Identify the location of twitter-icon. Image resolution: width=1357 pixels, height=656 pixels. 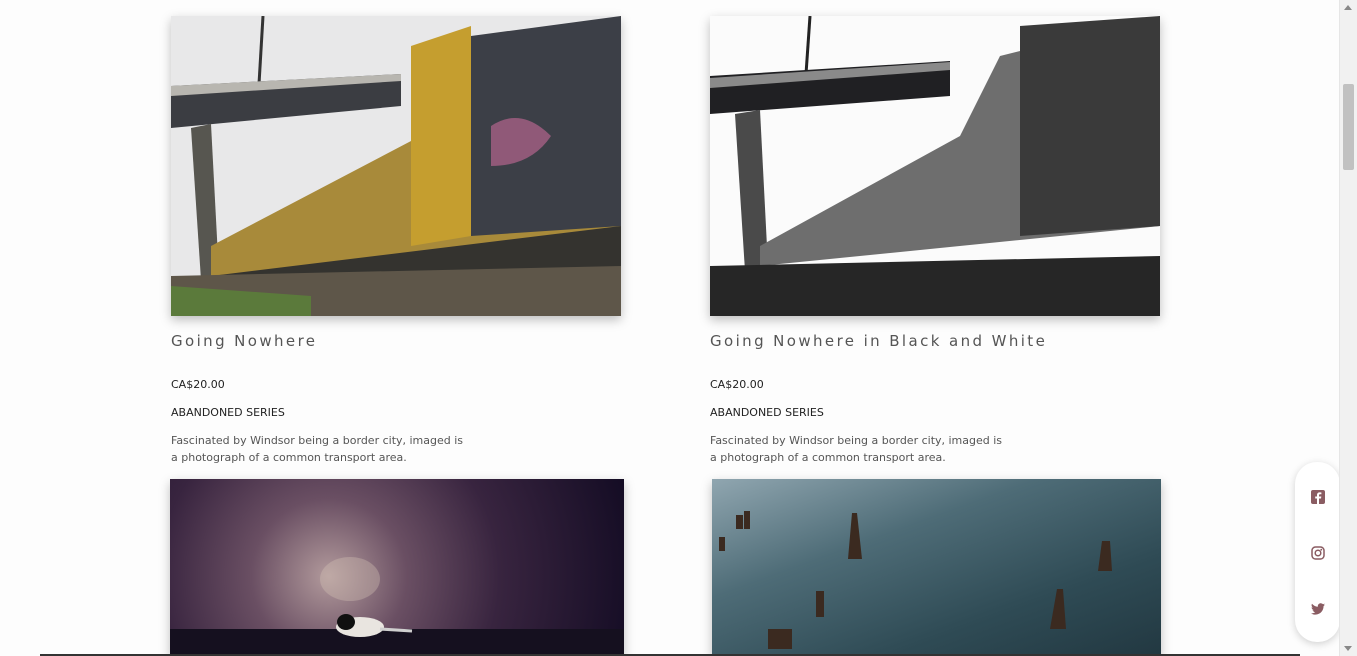
(1317, 608).